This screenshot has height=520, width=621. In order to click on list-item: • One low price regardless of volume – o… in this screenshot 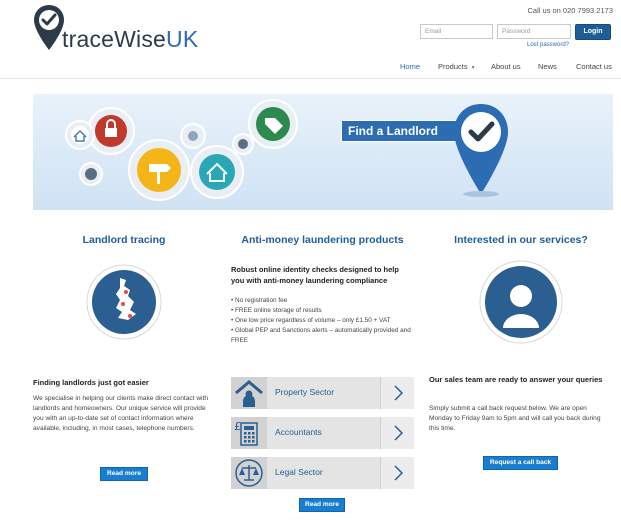, I will do `click(311, 320)`.